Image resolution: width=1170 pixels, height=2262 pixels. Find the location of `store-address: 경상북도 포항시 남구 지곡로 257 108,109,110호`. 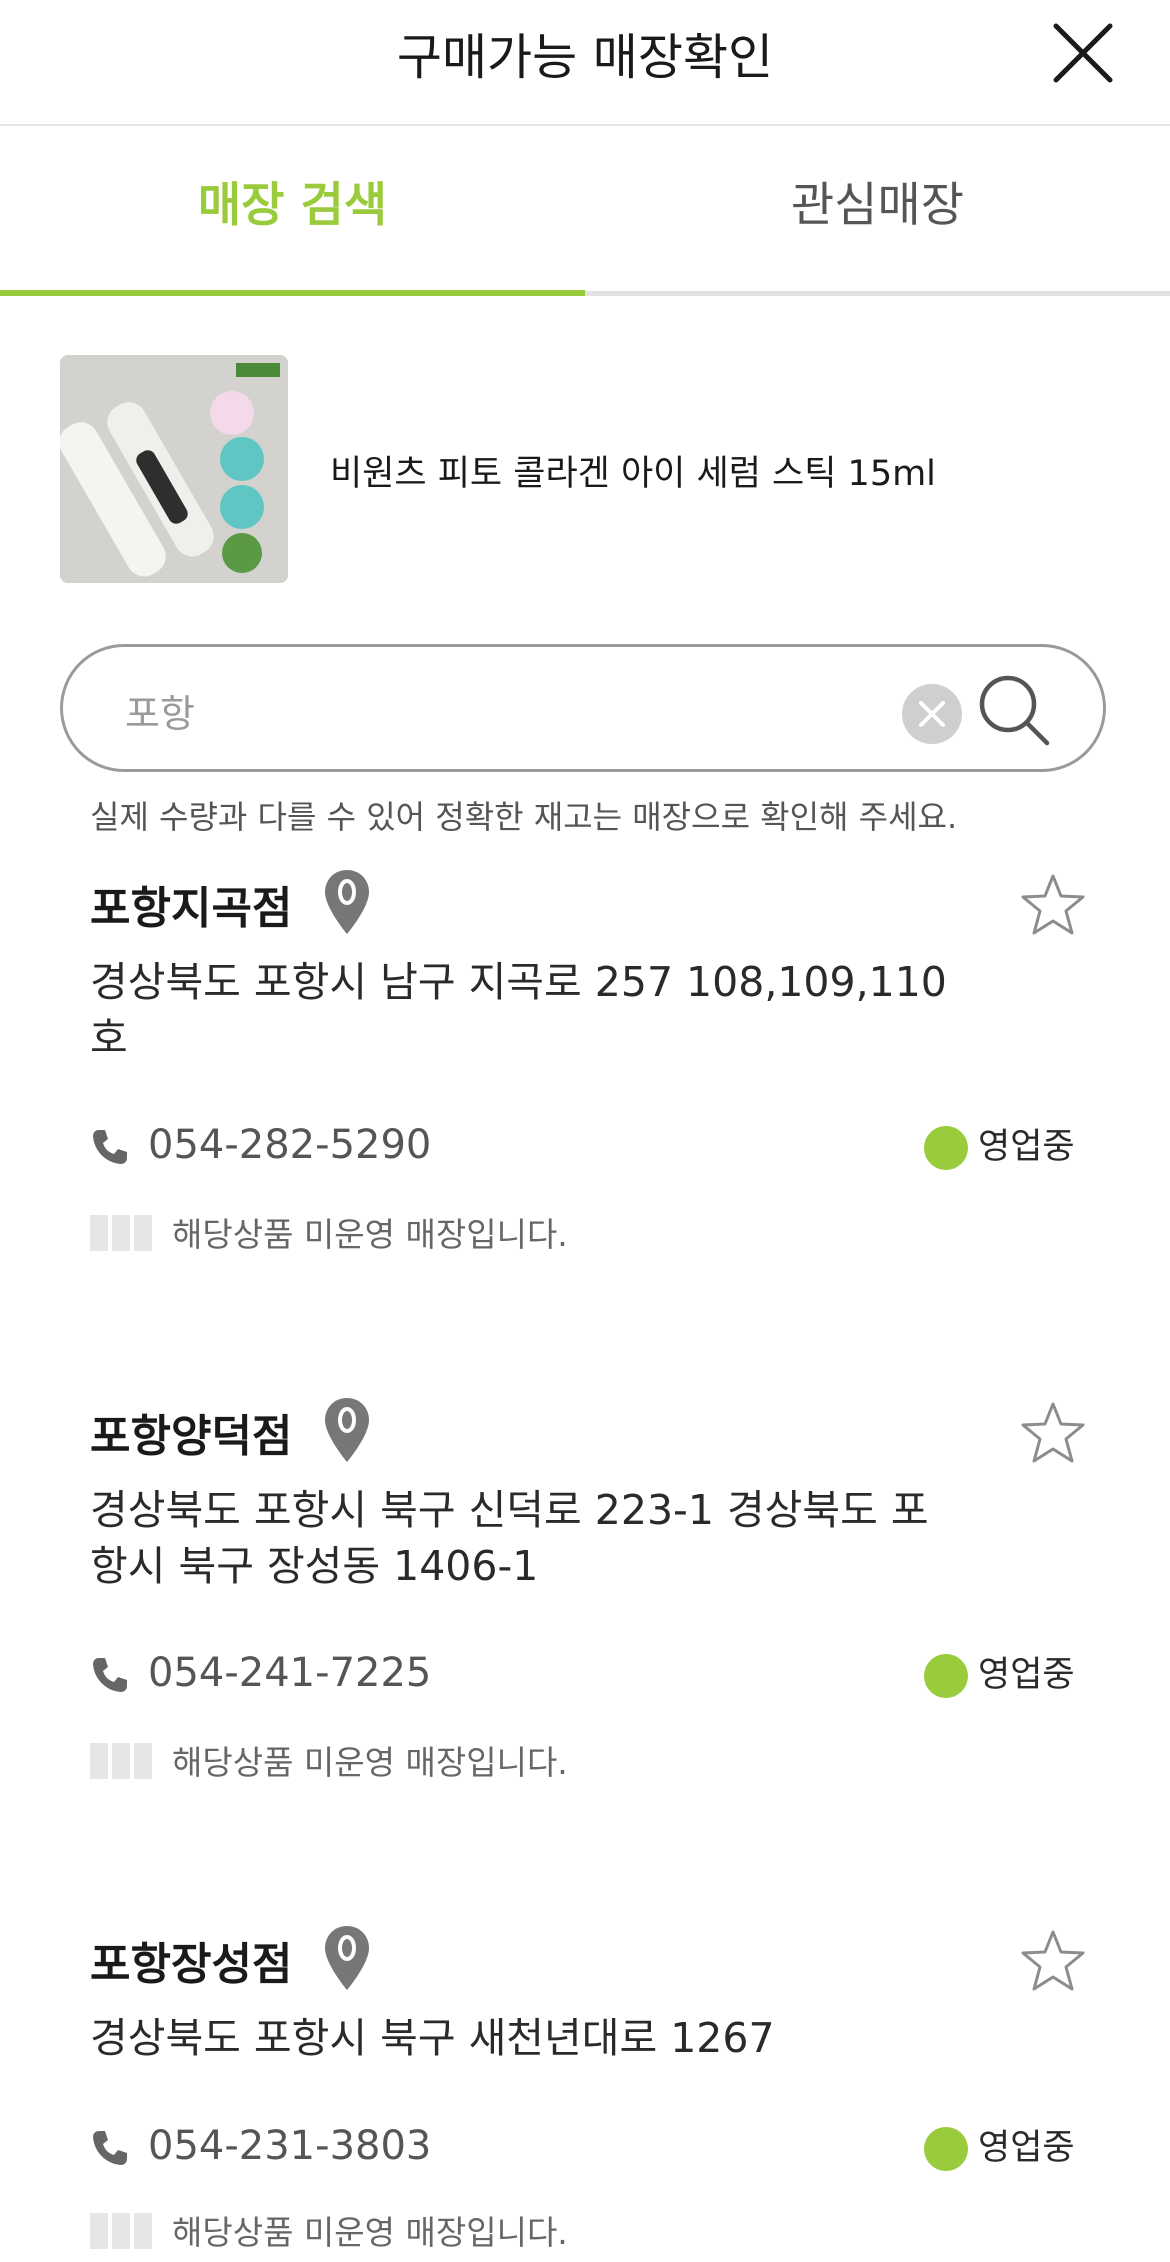

store-address: 경상북도 포항시 남구 지곡로 257 108,109,110호 is located at coordinates (518, 1010).